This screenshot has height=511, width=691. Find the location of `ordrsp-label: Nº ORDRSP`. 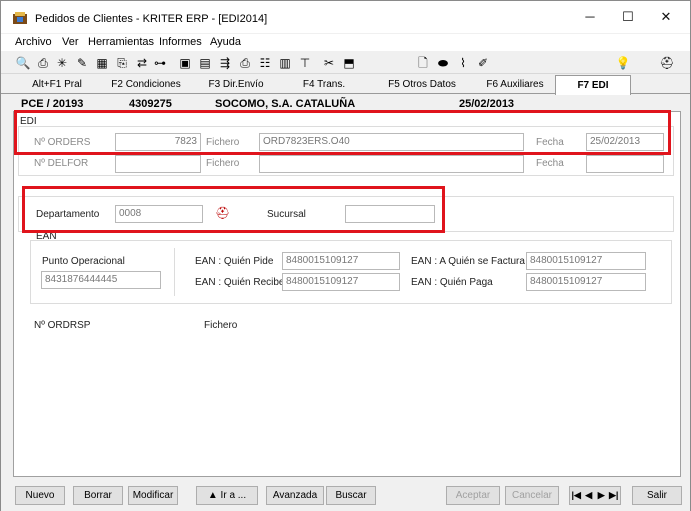

ordrsp-label: Nº ORDRSP is located at coordinates (62, 325).